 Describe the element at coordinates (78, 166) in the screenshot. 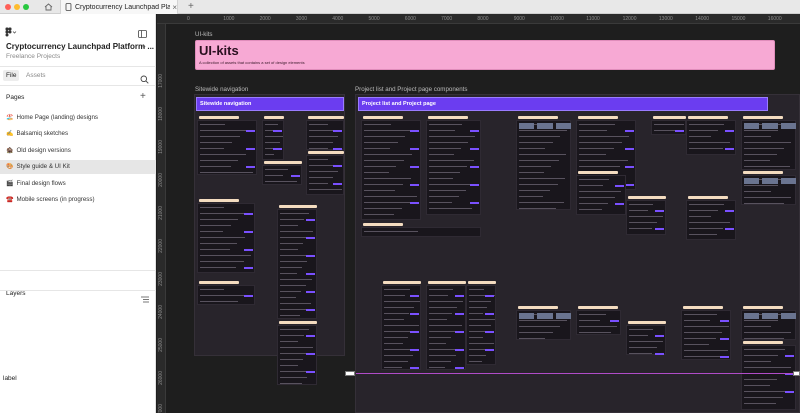

I see `page-item: 🎨 Style guide & UI Kit` at that location.